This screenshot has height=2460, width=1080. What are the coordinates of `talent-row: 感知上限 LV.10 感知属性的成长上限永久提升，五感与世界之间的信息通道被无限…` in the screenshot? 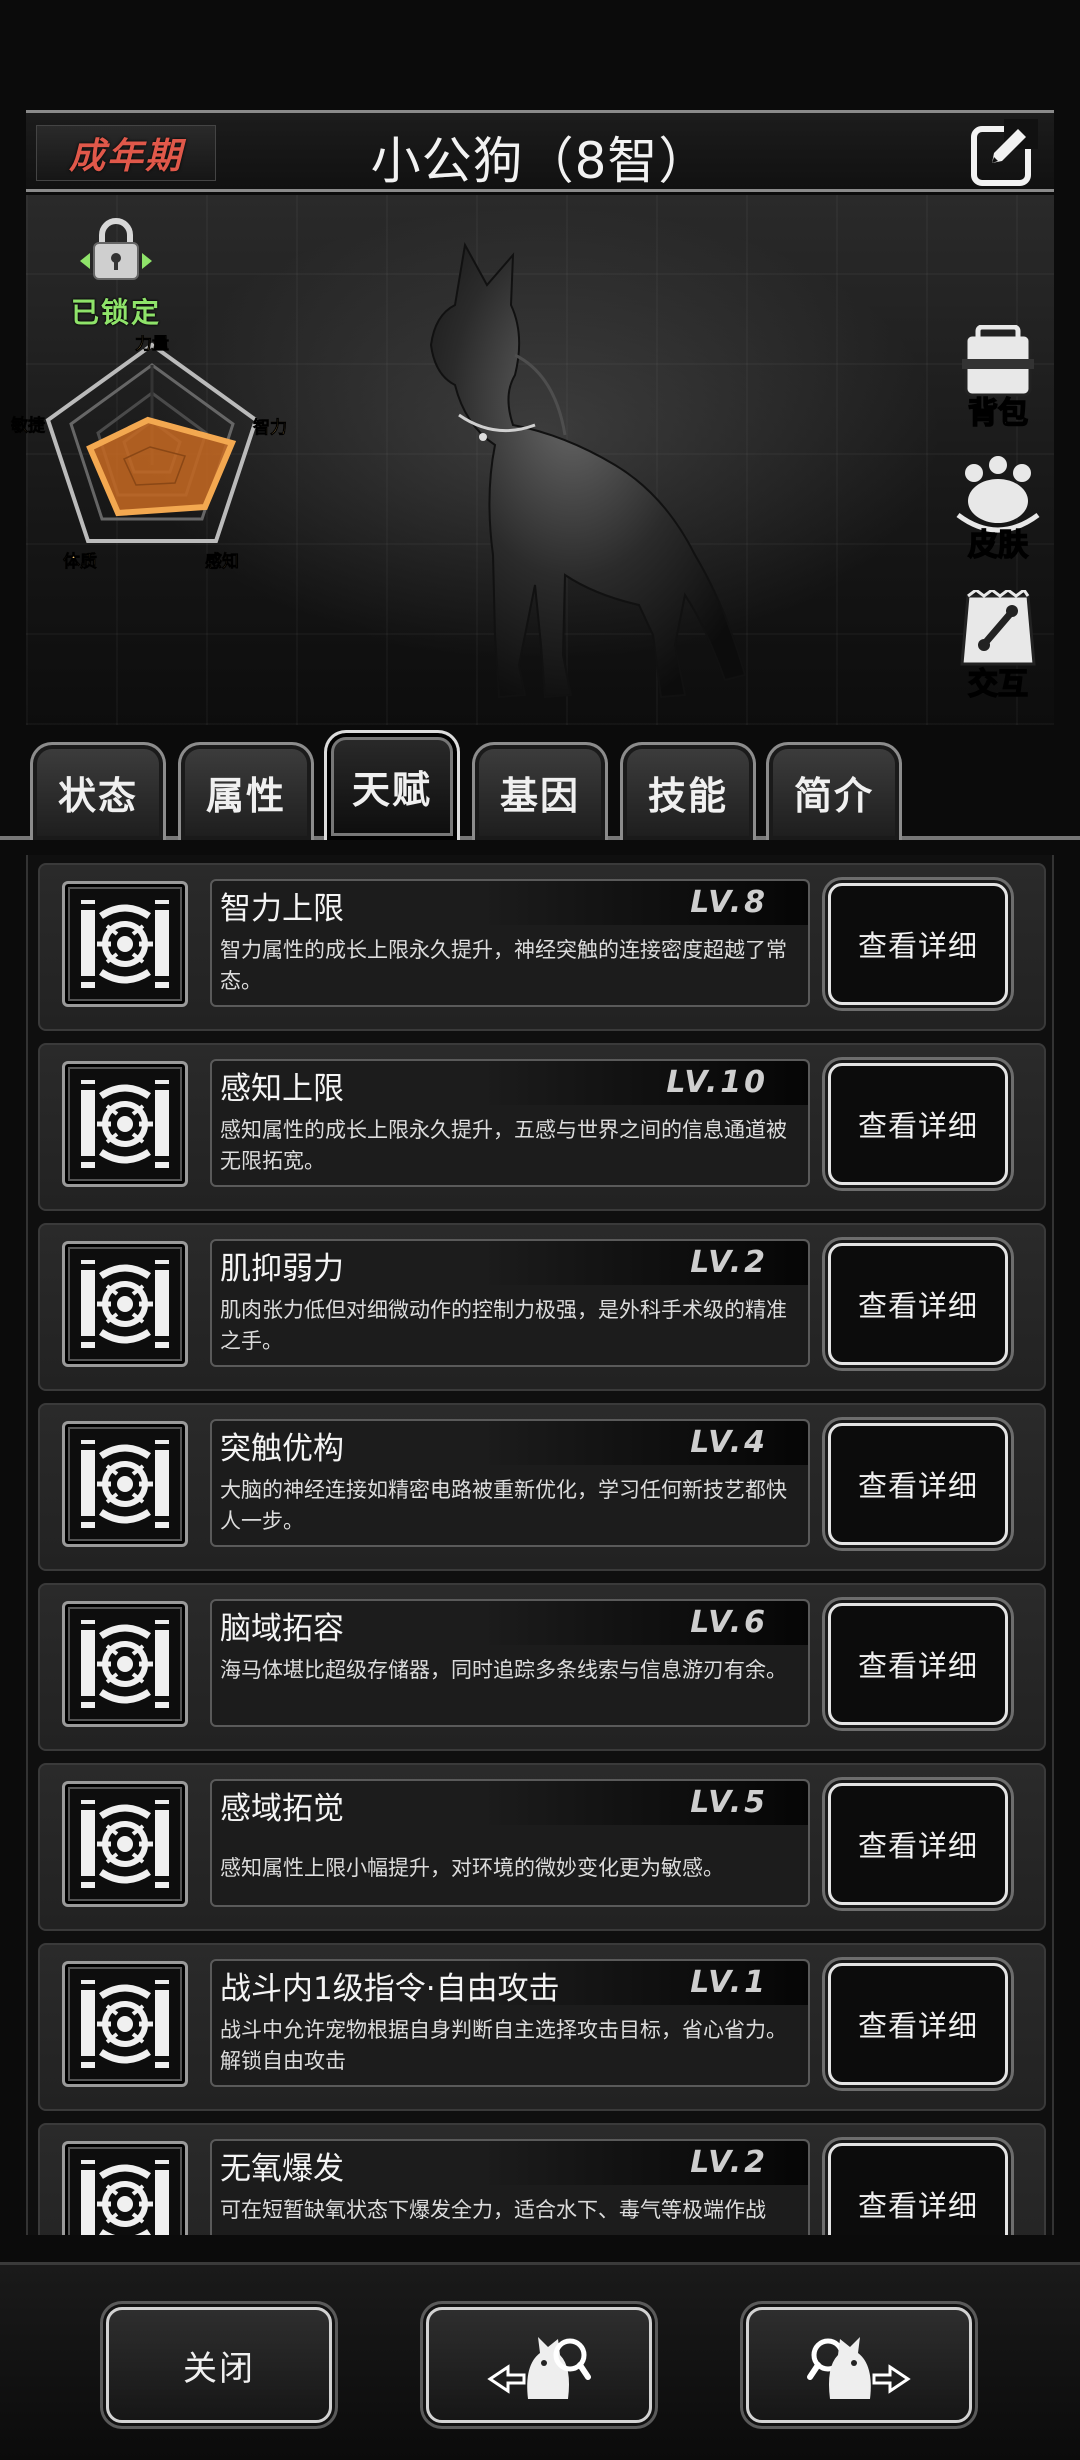 It's located at (542, 1127).